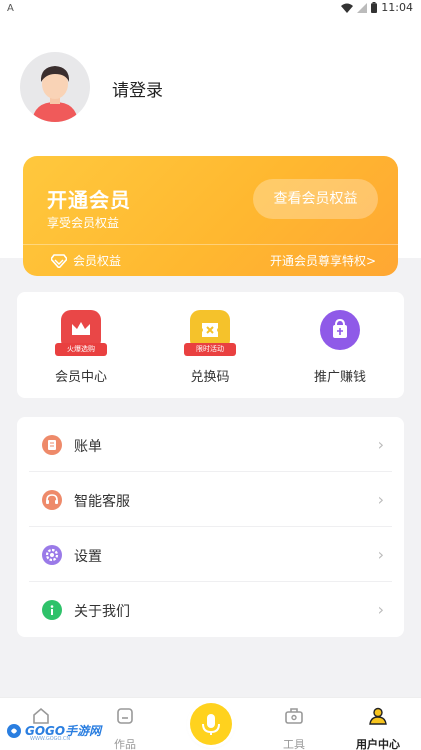 This screenshot has width=421, height=750. What do you see at coordinates (53, 732) in the screenshot?
I see `watermark: GOGO手游网 WWW.GOGO.CN` at bounding box center [53, 732].